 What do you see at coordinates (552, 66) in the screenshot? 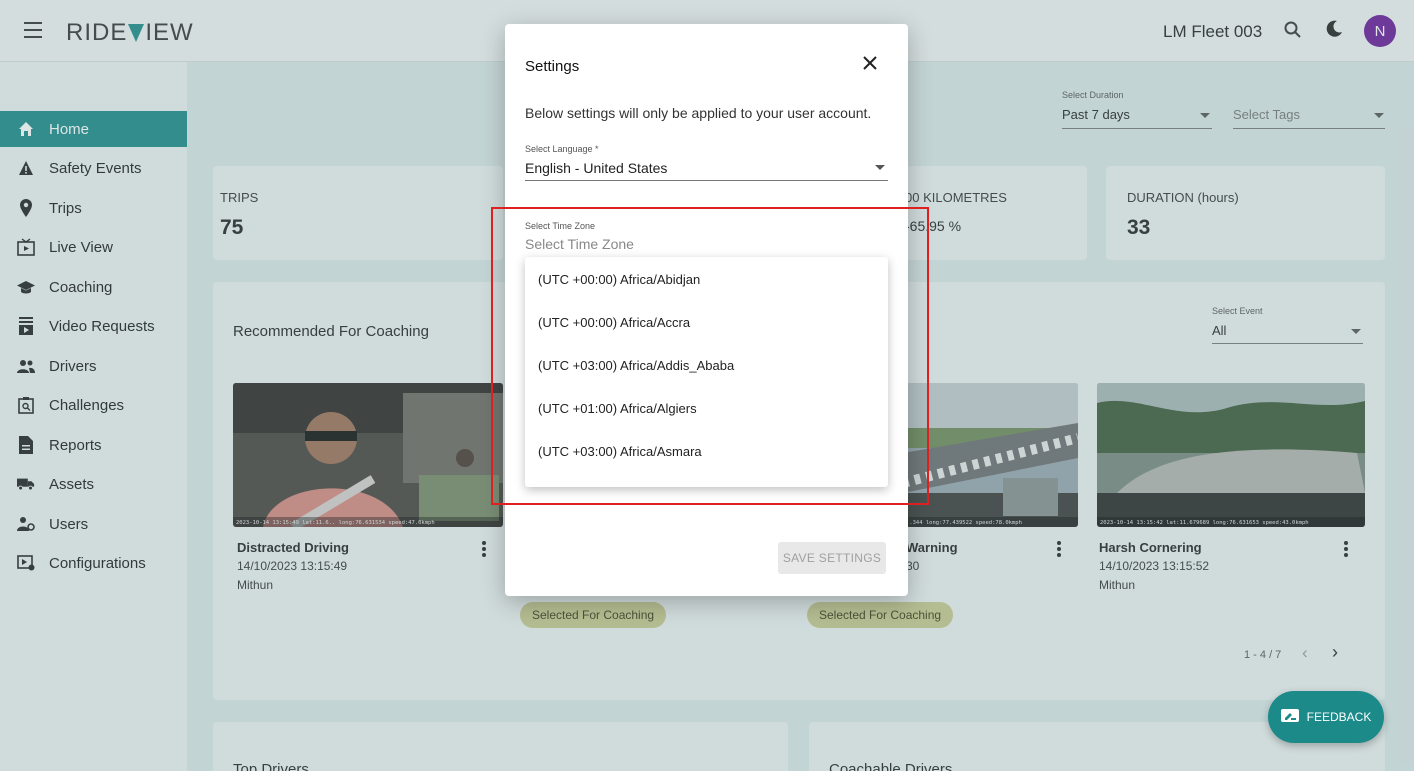
I see `dialog-title: Settings` at bounding box center [552, 66].